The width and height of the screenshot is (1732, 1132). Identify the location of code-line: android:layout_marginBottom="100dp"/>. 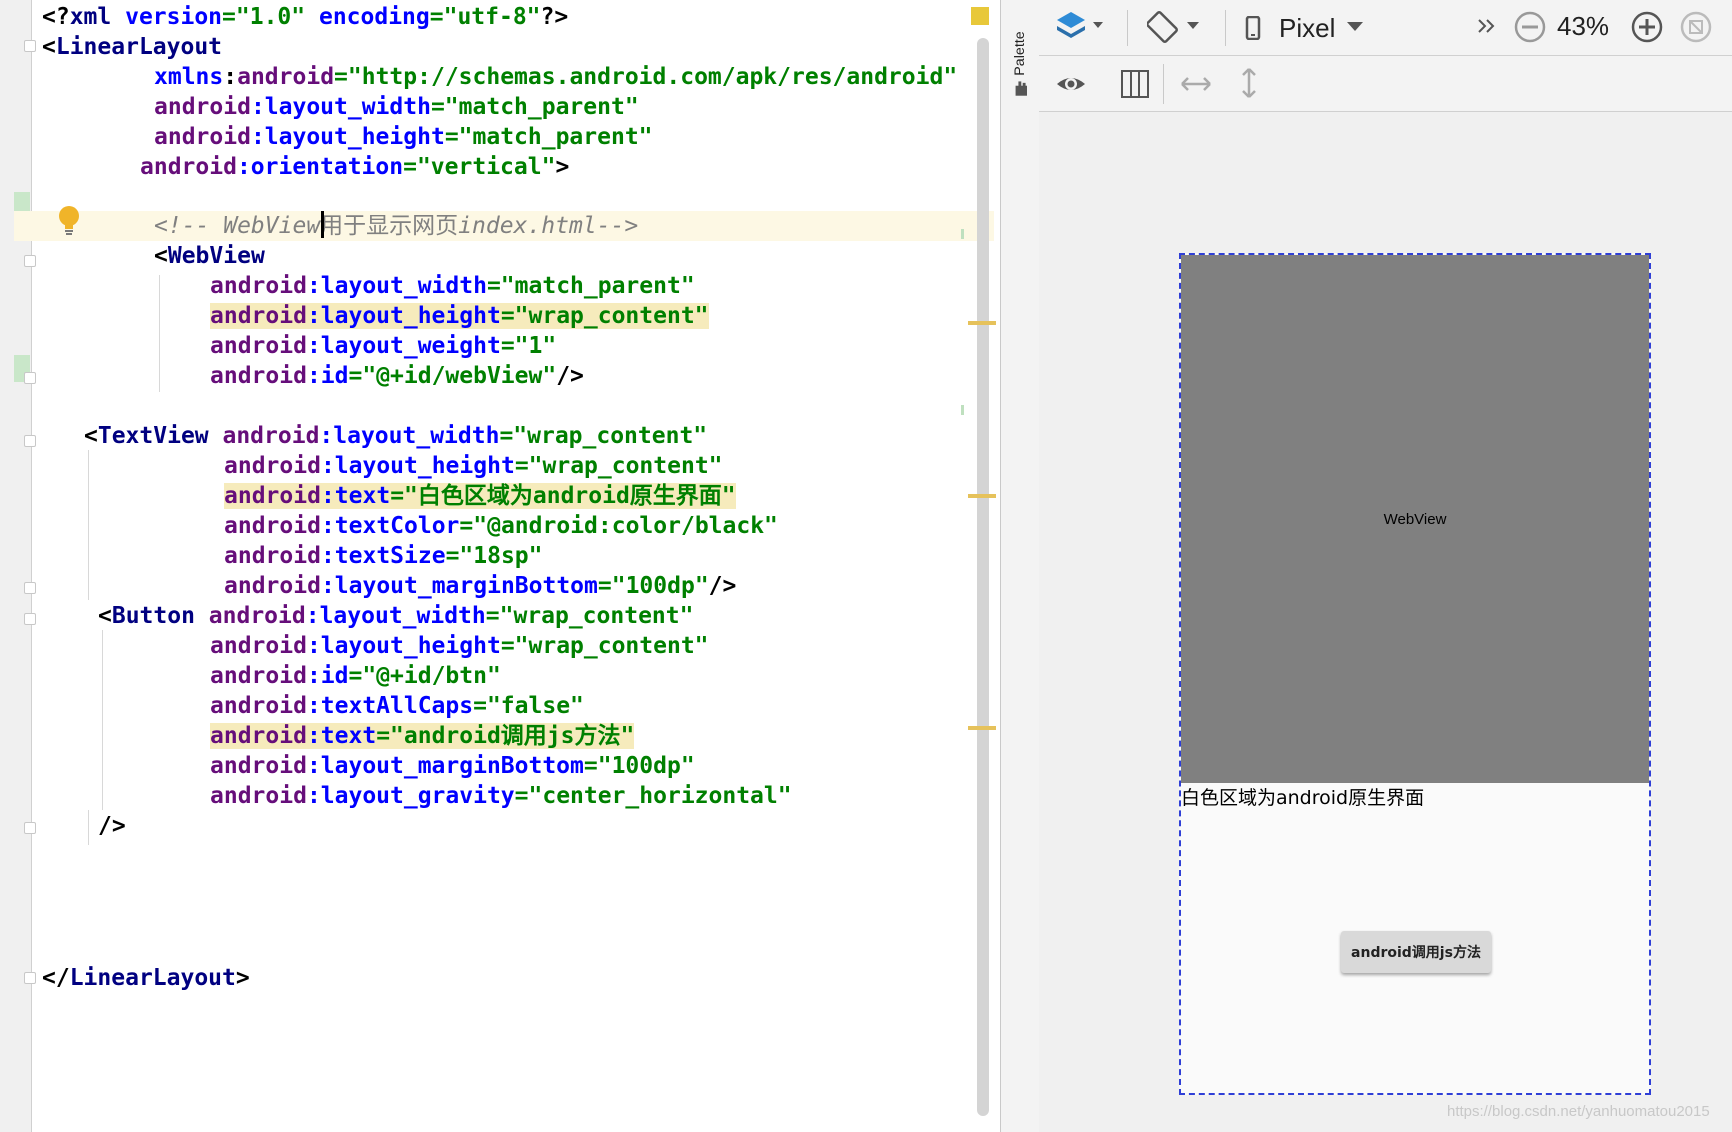
(480, 586).